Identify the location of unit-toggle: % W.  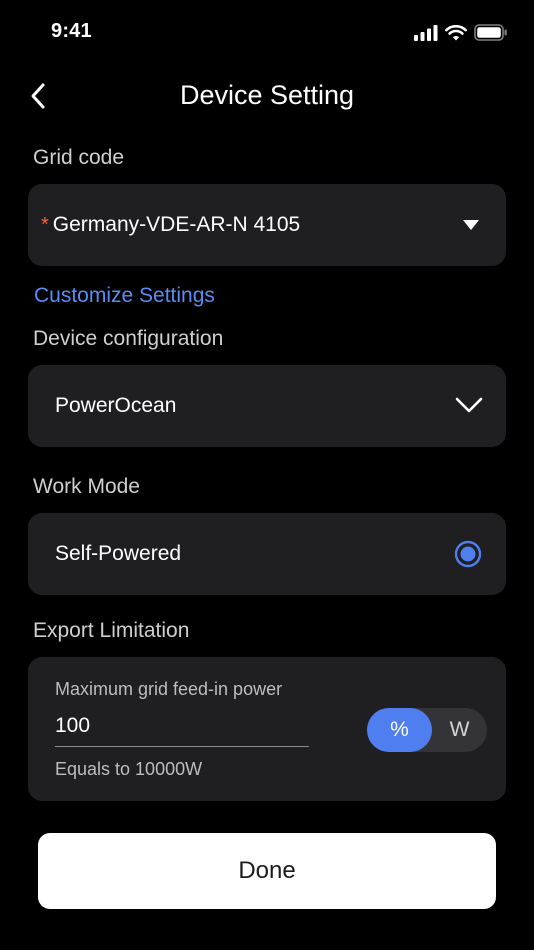
(427, 730).